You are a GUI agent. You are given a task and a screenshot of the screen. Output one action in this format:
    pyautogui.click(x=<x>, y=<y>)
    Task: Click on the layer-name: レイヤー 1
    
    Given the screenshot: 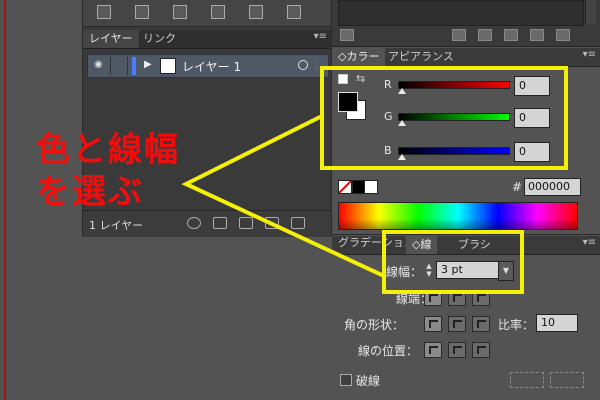 What is the action you would take?
    pyautogui.click(x=211, y=66)
    